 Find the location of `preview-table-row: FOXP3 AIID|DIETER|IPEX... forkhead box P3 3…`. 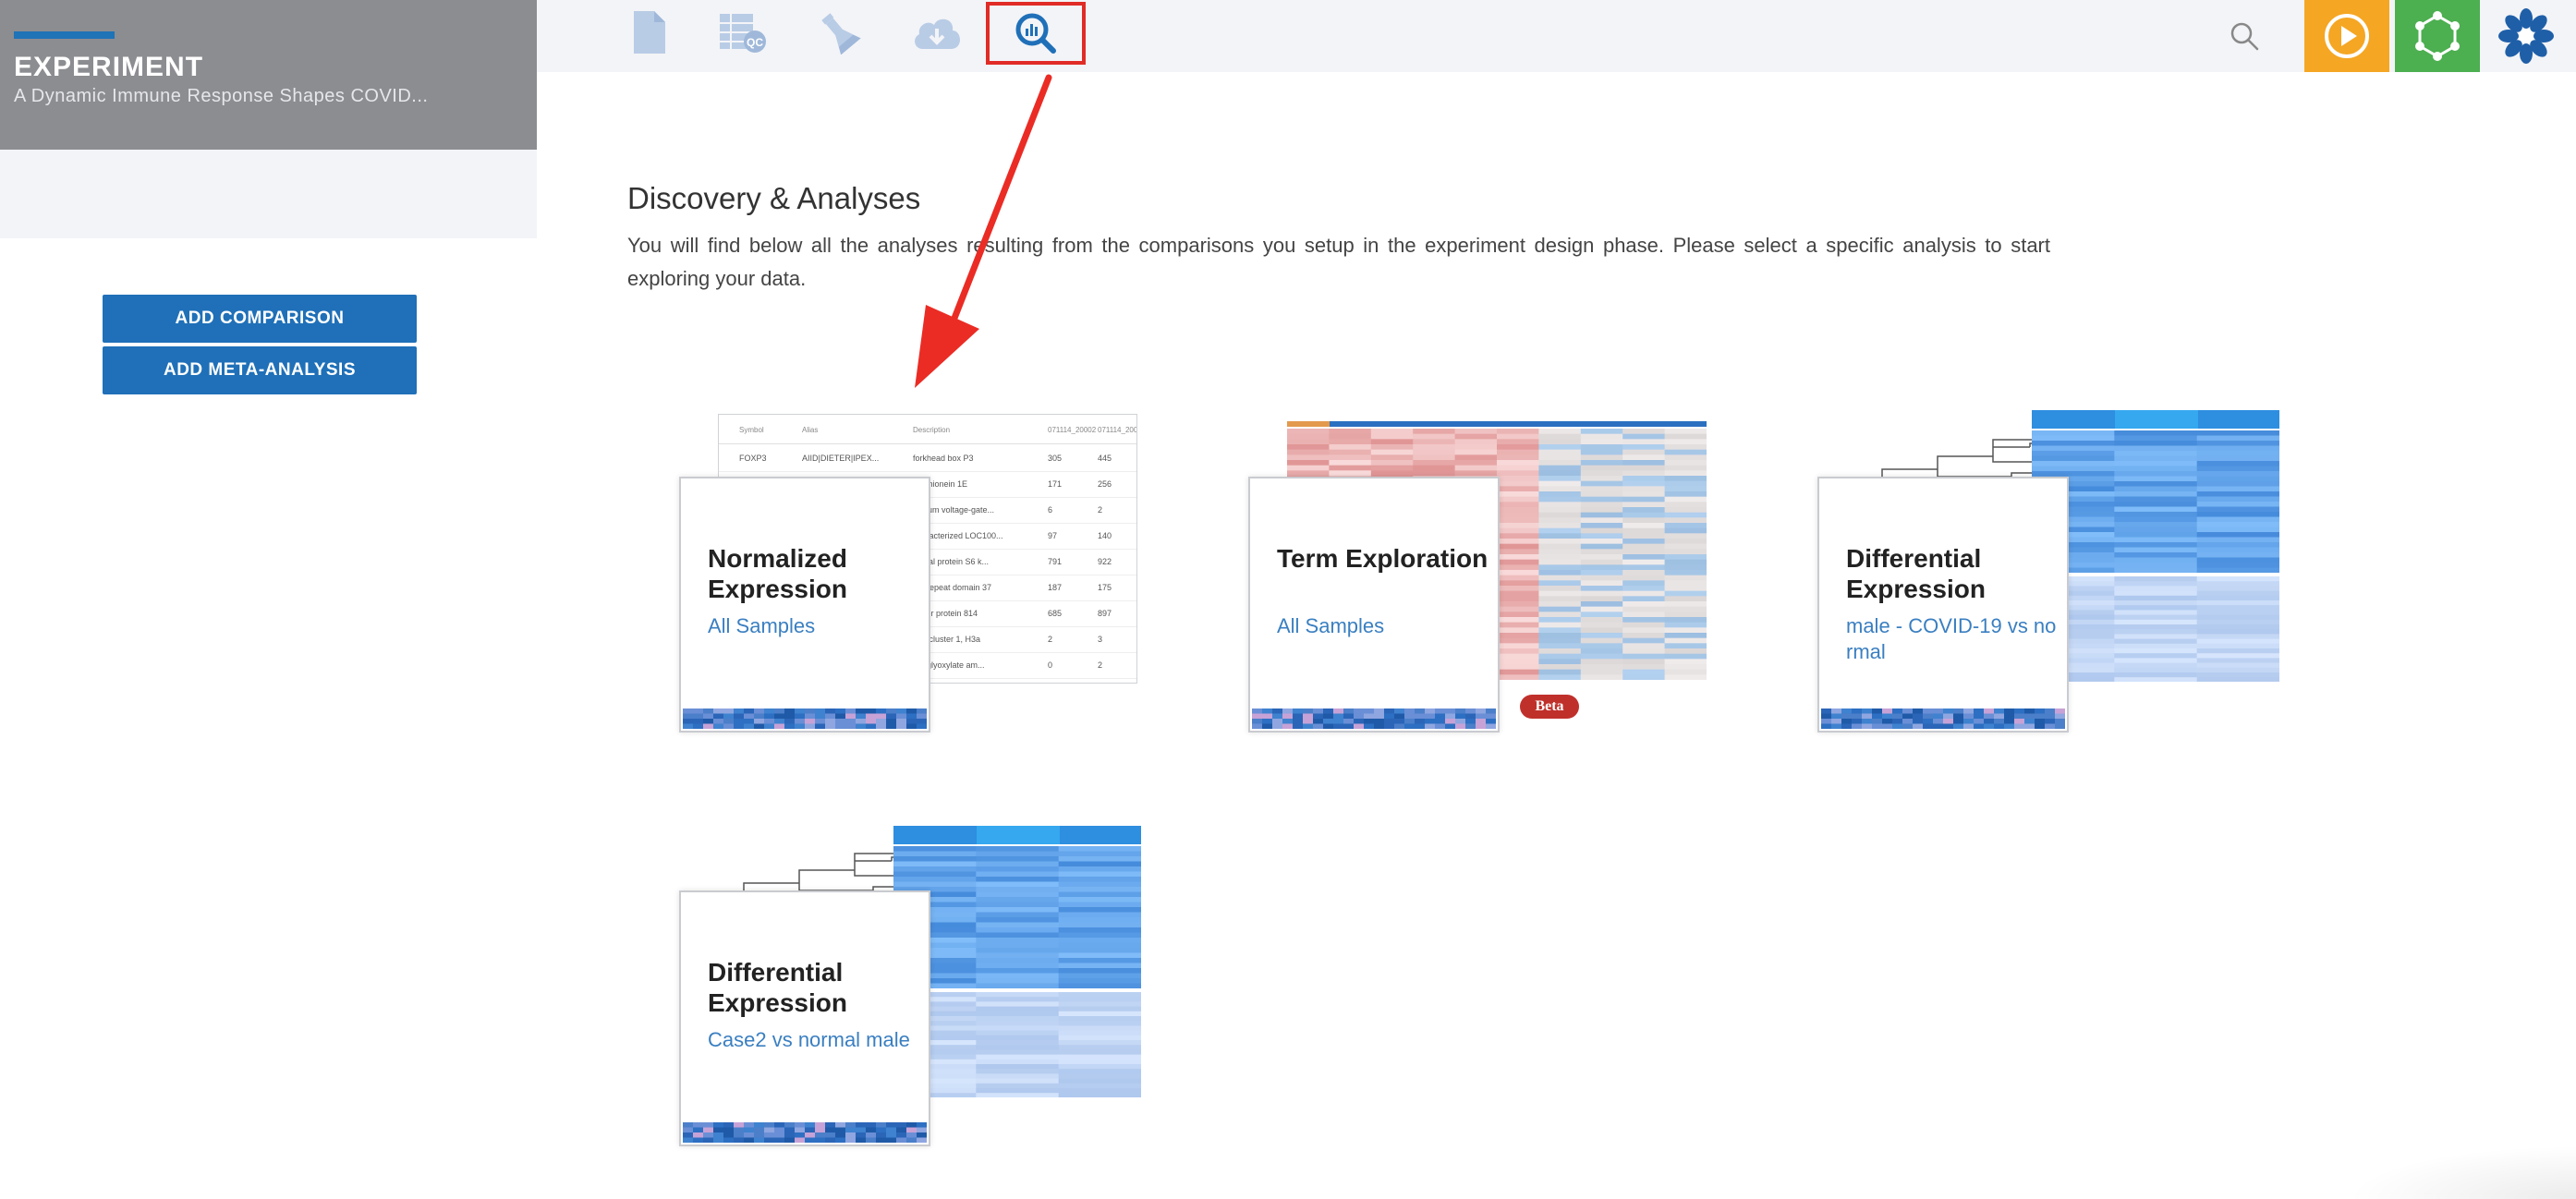

preview-table-row: FOXP3 AIID|DIETER|IPEX... forkhead box P3 3… is located at coordinates (927, 459).